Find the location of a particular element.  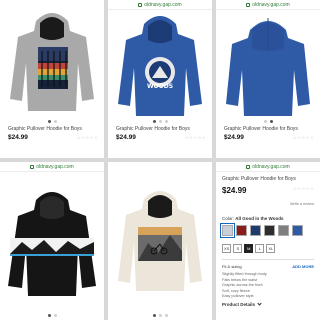

add-more-link: ADD MORE is located at coordinates (303, 266).